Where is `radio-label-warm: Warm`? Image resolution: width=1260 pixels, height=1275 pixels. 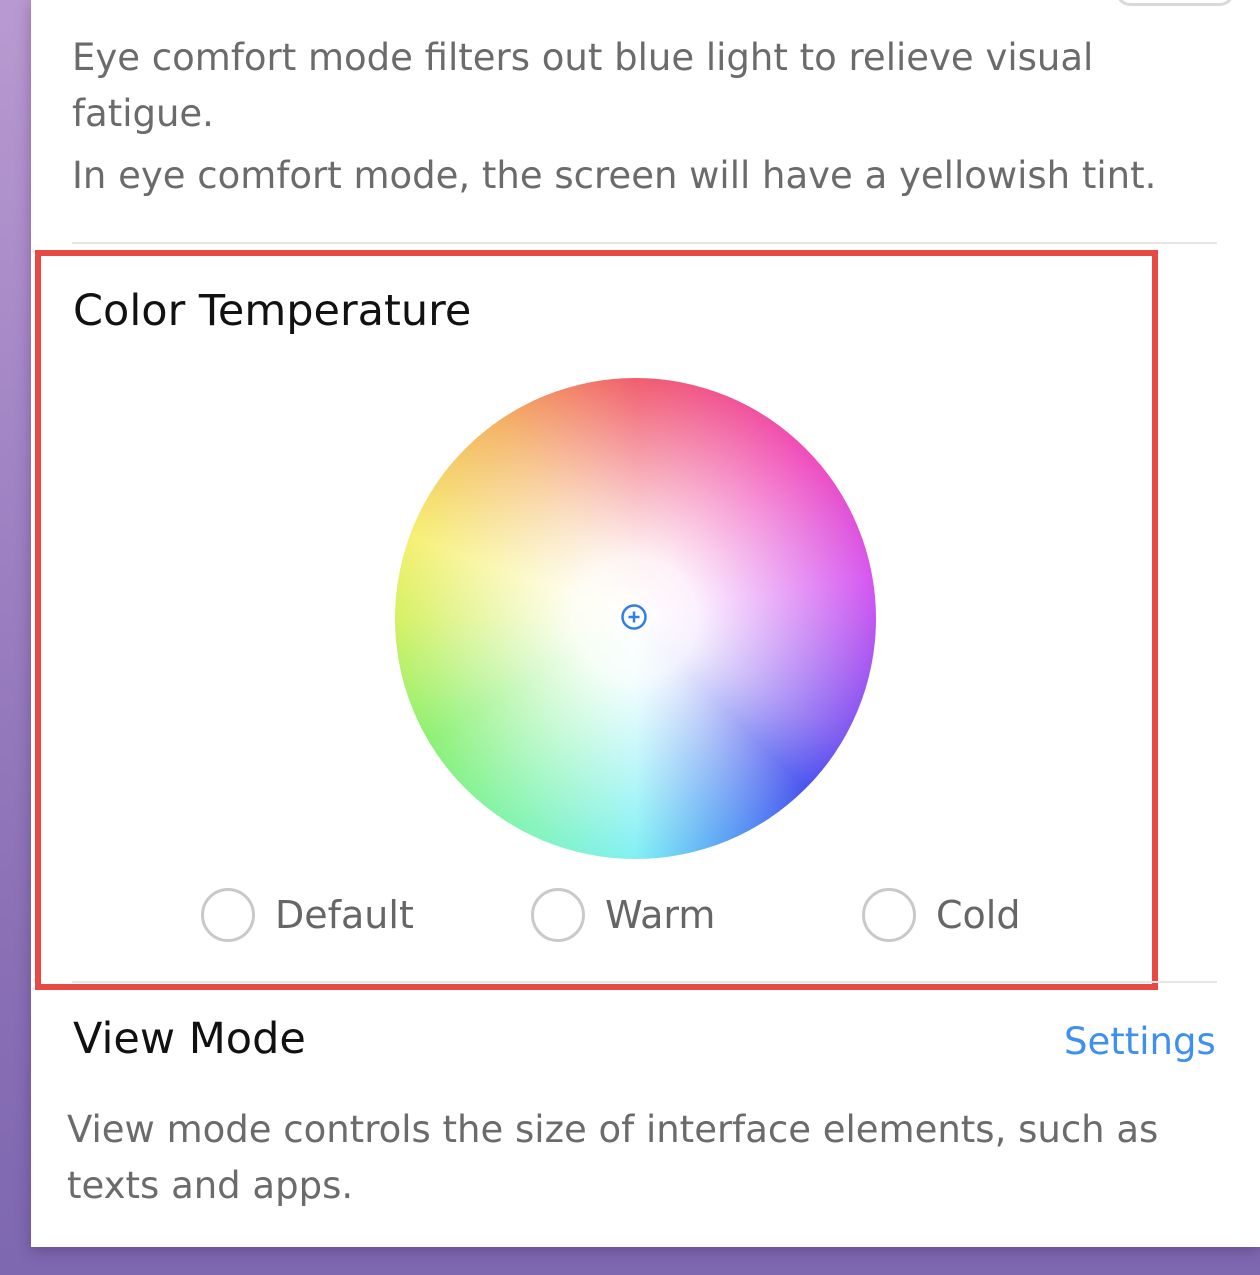 radio-label-warm: Warm is located at coordinates (660, 915).